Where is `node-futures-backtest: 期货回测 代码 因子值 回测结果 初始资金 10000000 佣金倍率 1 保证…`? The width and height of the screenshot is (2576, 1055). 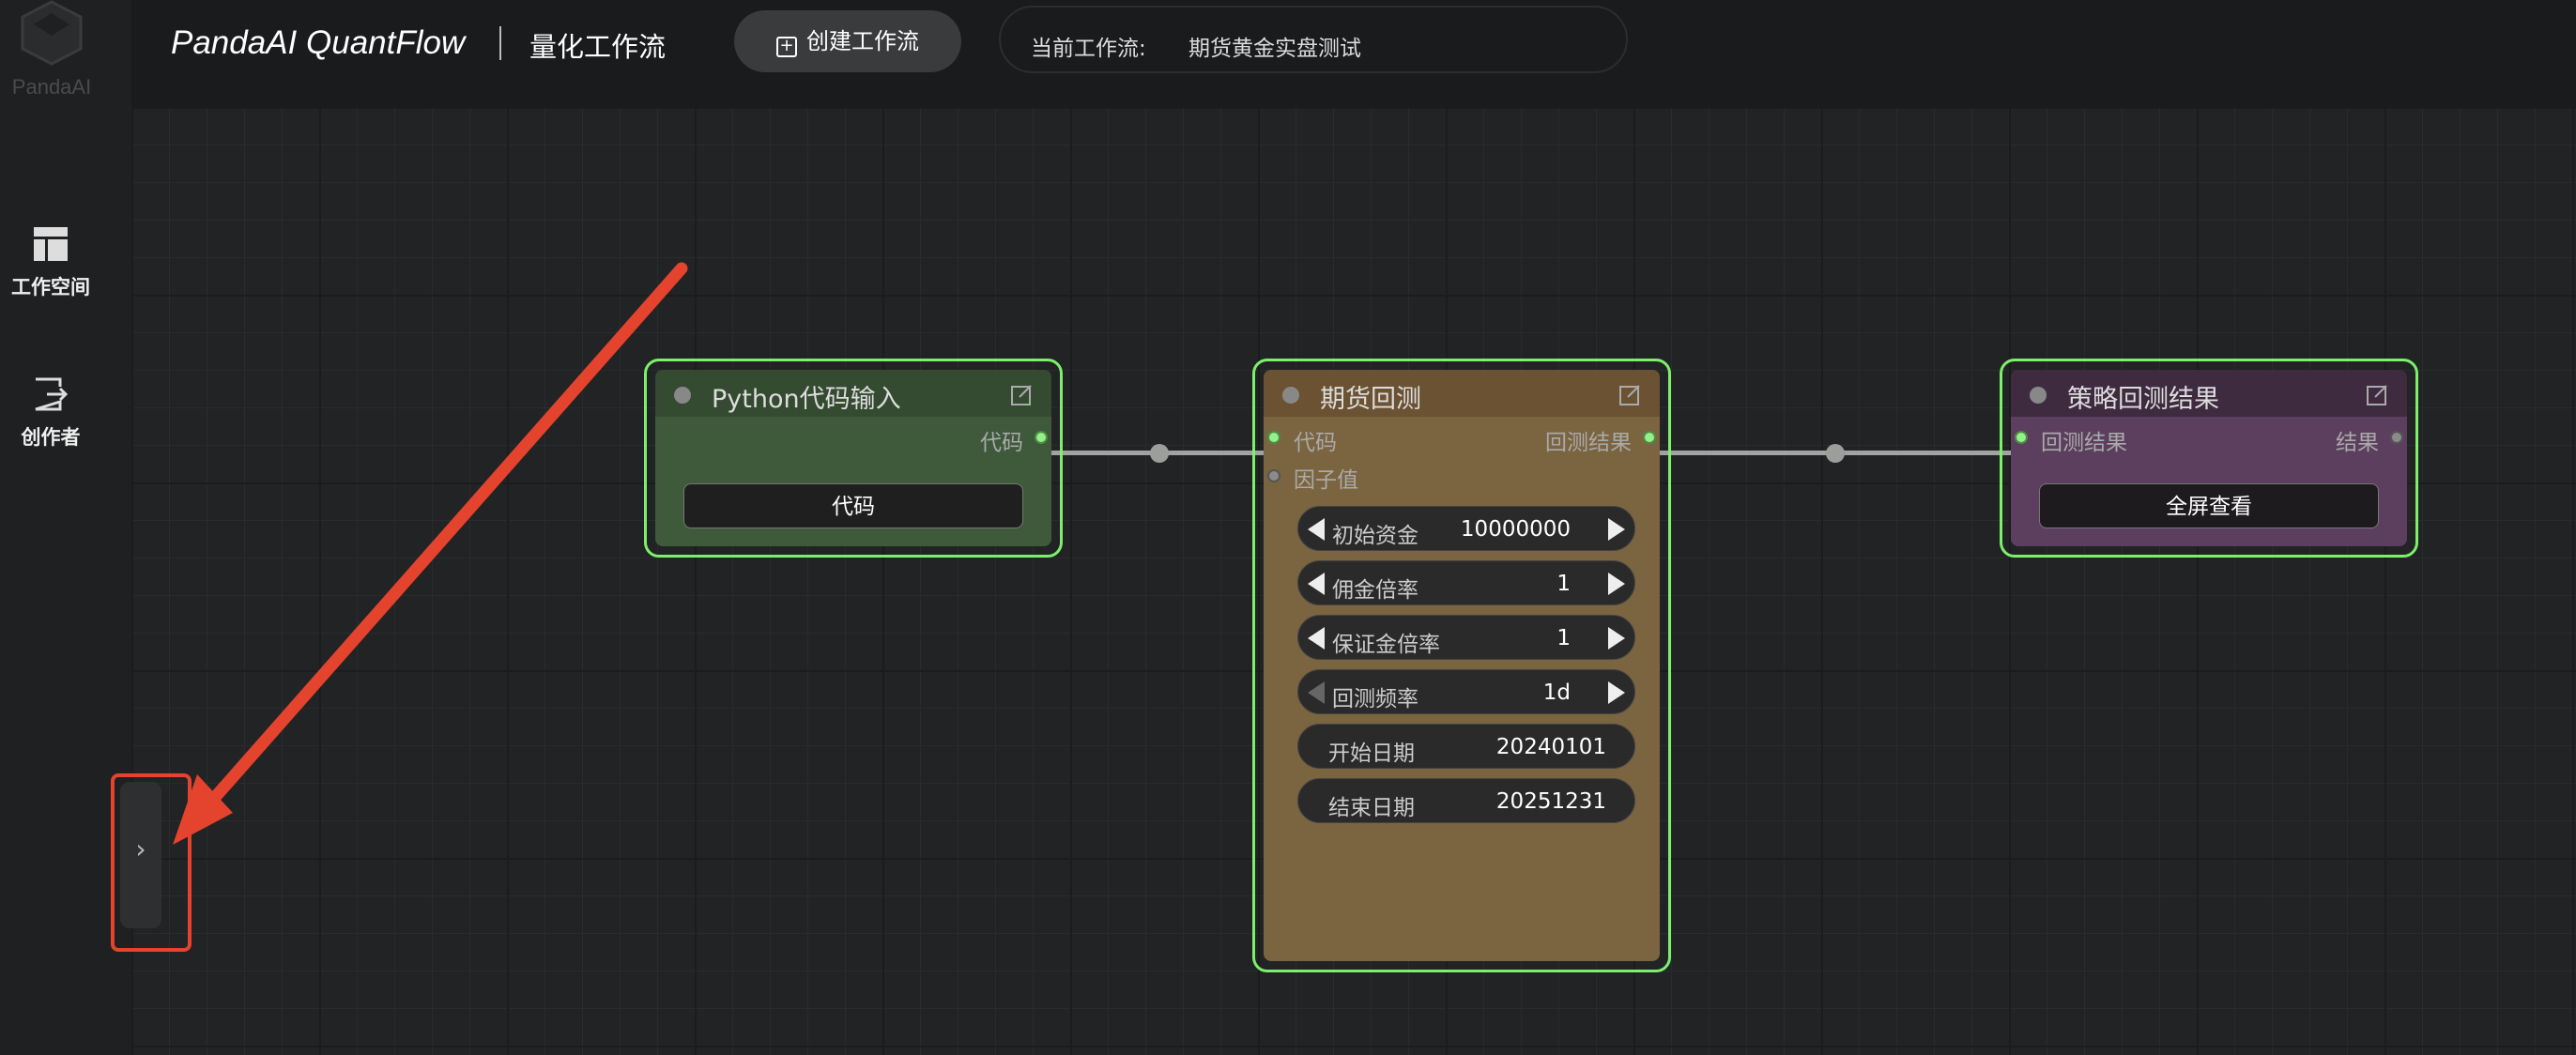
node-futures-backtest: 期货回测 代码 因子值 回测结果 初始资金 10000000 佣金倍率 1 保证… is located at coordinates (1462, 665).